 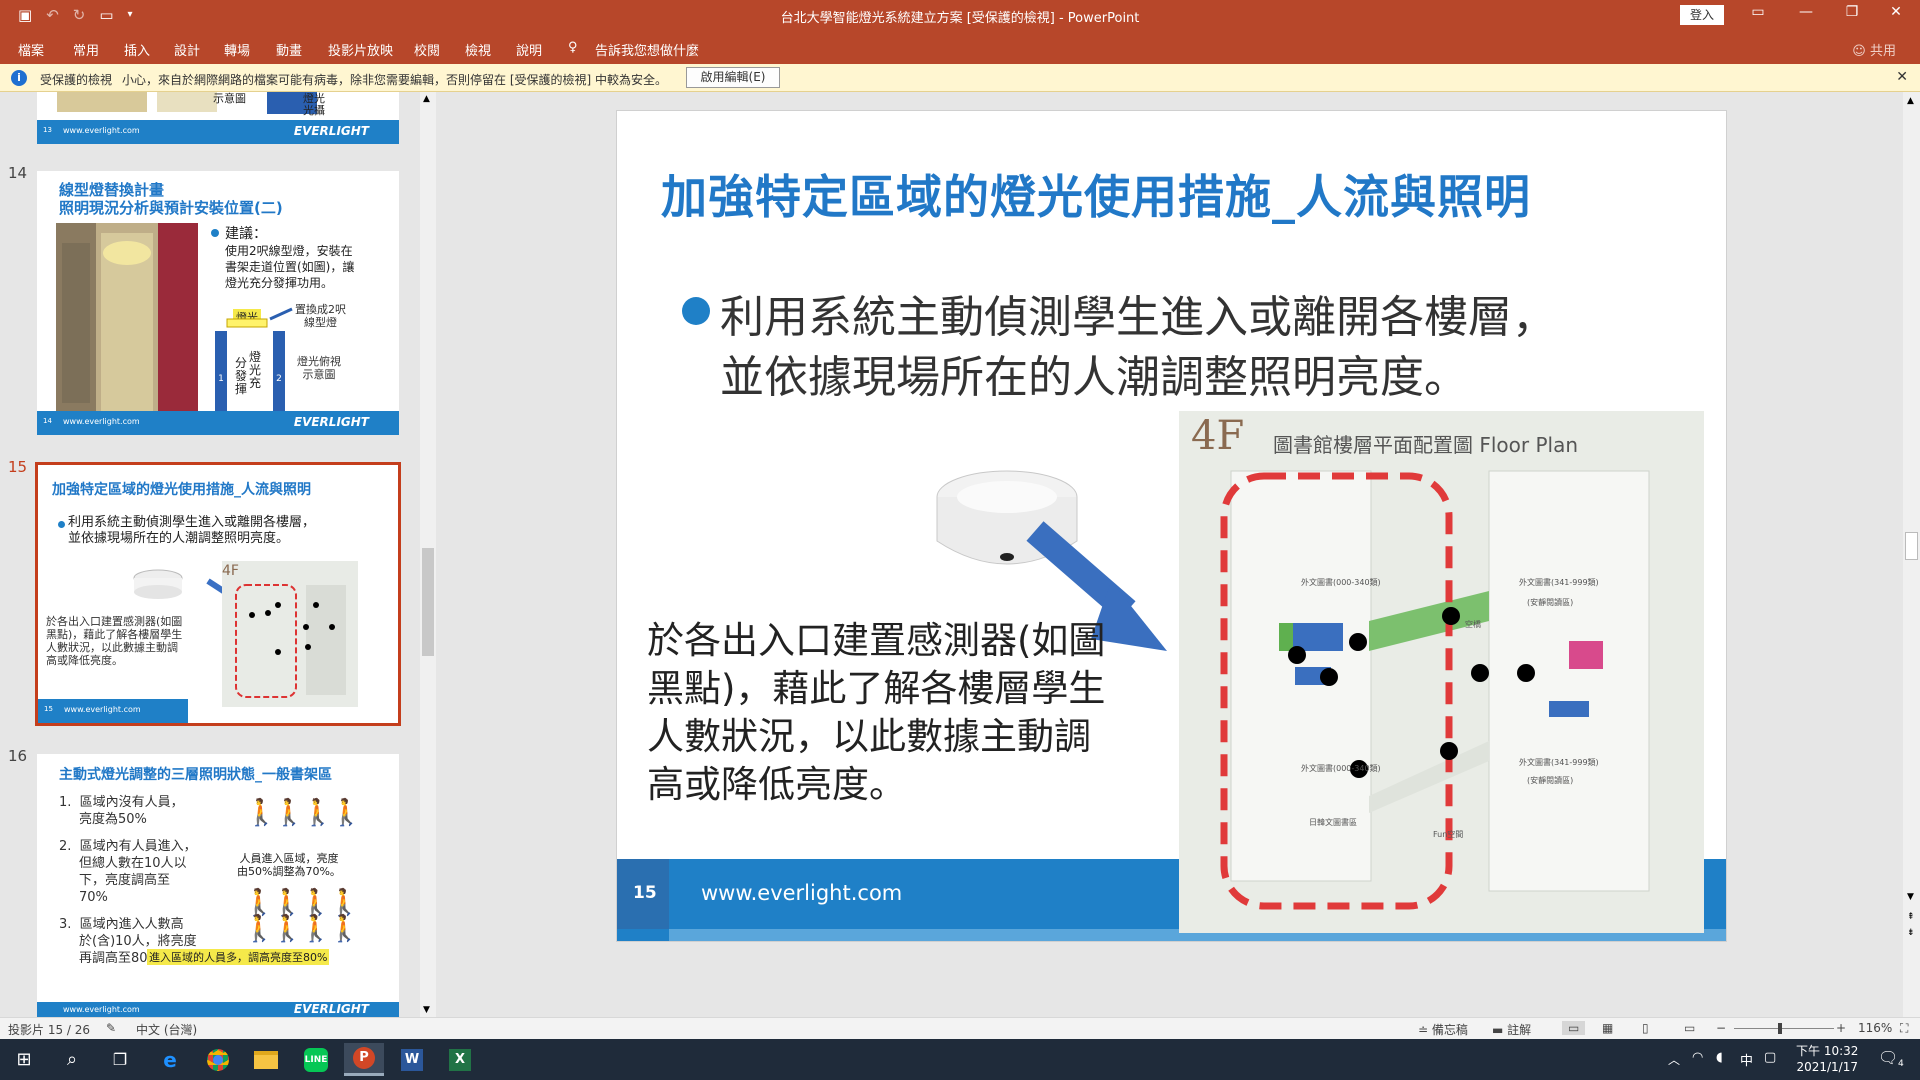 What do you see at coordinates (1904, 1028) in the screenshot?
I see `fit-to-window-icon: ⛶` at bounding box center [1904, 1028].